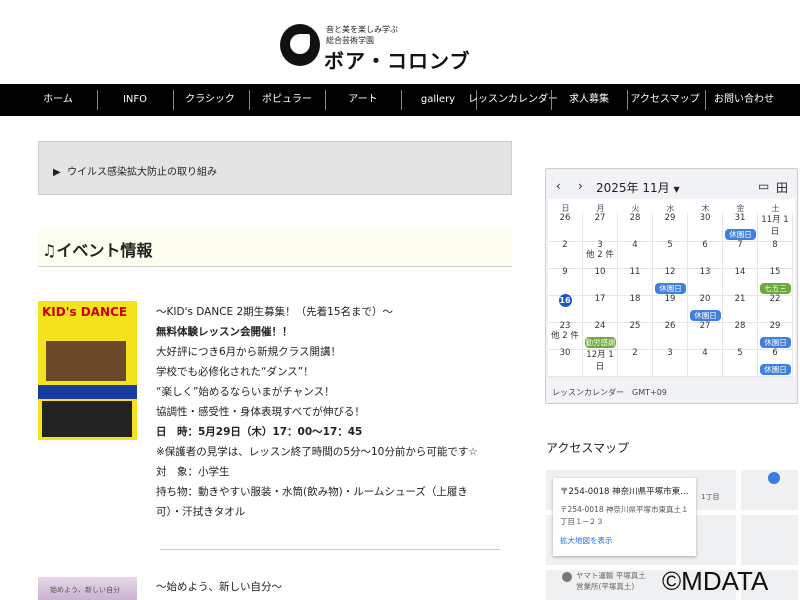  I want to click on day-number: 27, so click(600, 218).